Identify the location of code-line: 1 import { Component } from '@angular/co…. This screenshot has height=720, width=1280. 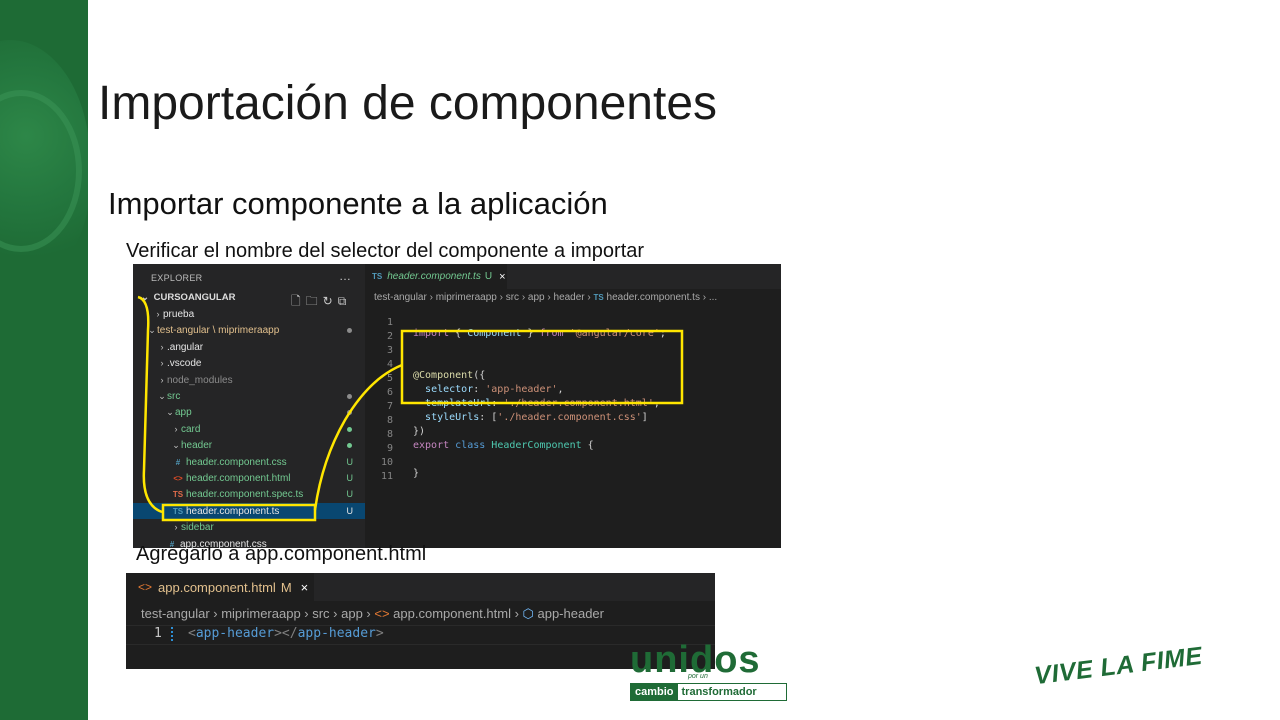
(573, 322).